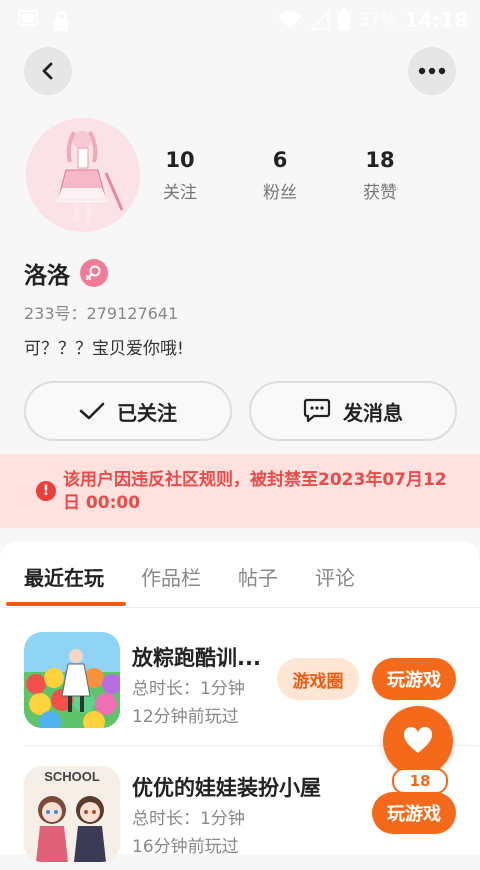 The width and height of the screenshot is (480, 870). I want to click on chat-bubble-icon, so click(317, 410).